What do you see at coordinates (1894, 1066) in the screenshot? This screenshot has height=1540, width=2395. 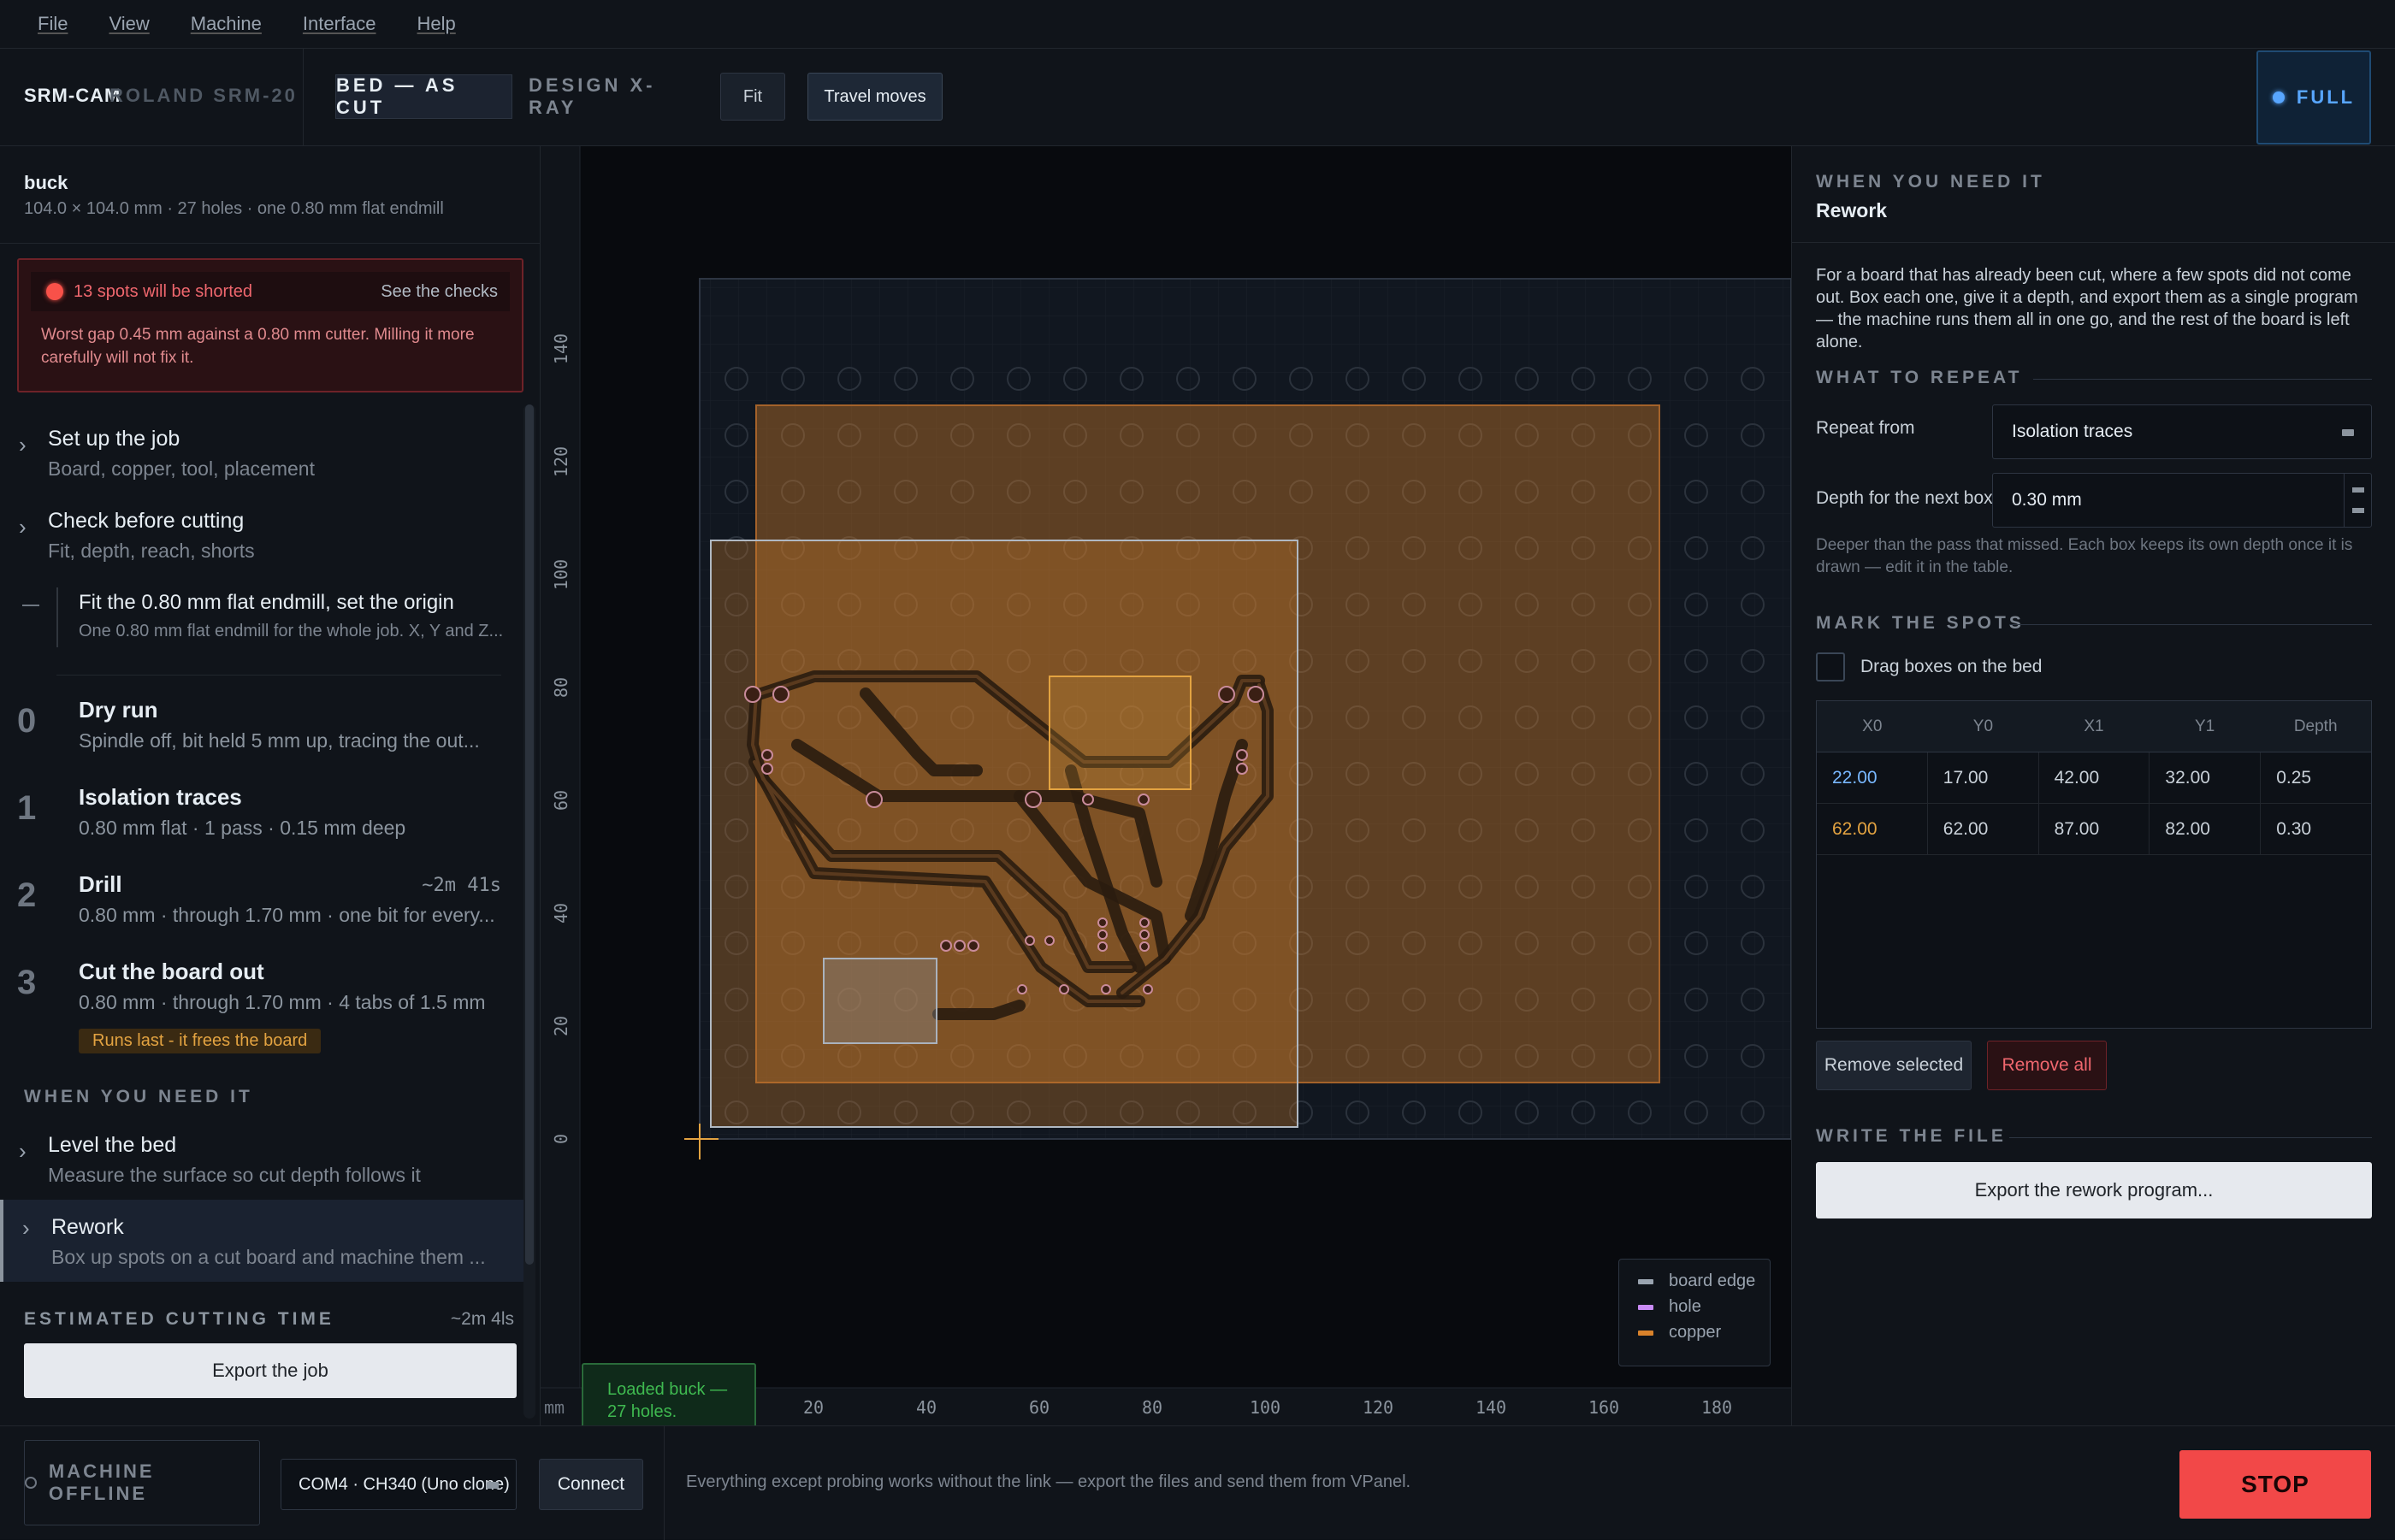 I see `remove-selected-button: Remove selected` at bounding box center [1894, 1066].